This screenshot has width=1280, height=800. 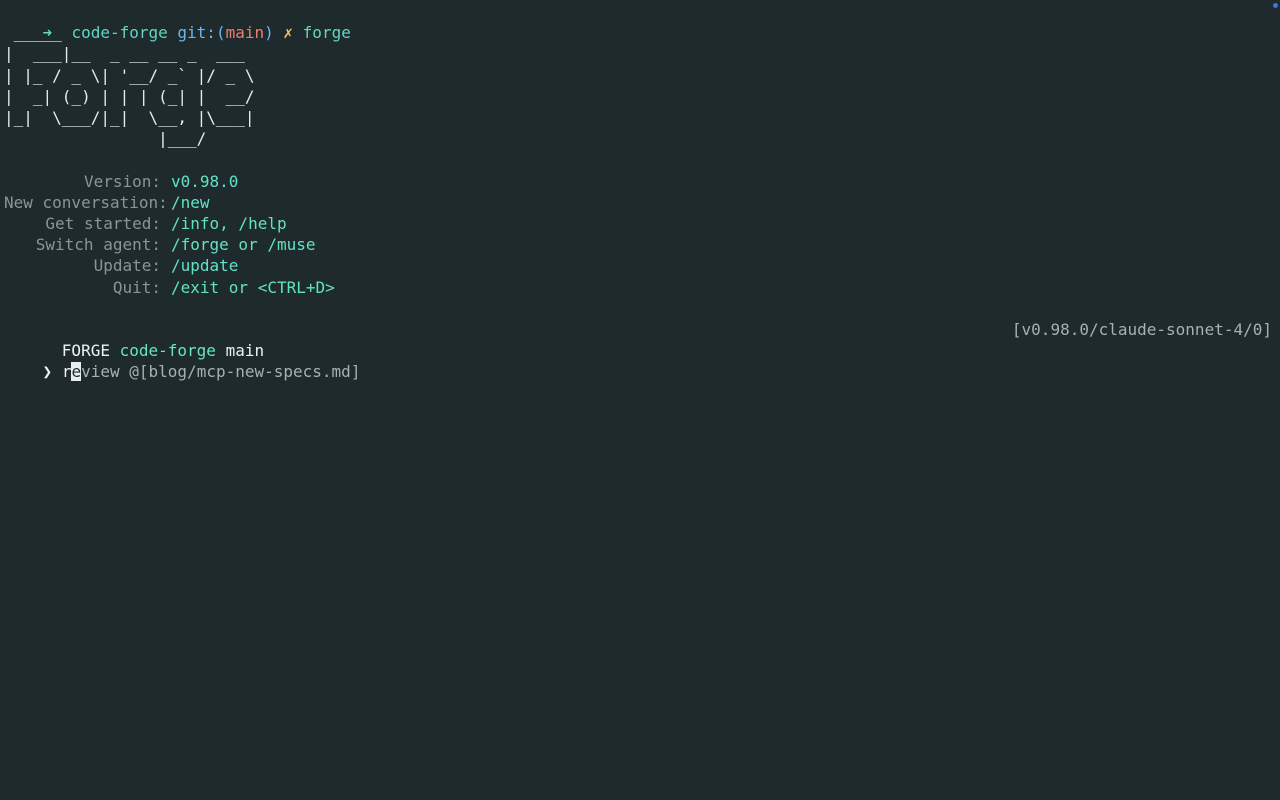 I want to click on info-row: Update: /update, so click(x=638, y=265).